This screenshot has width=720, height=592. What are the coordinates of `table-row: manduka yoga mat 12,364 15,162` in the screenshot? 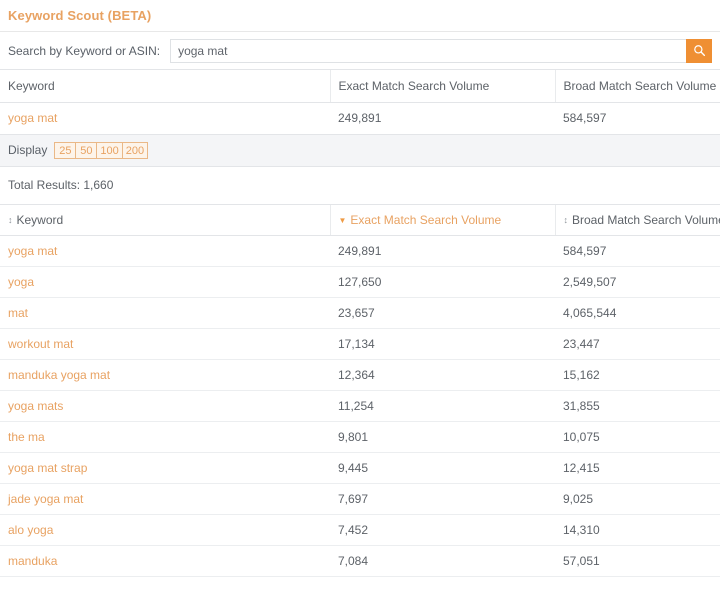 It's located at (360, 375).